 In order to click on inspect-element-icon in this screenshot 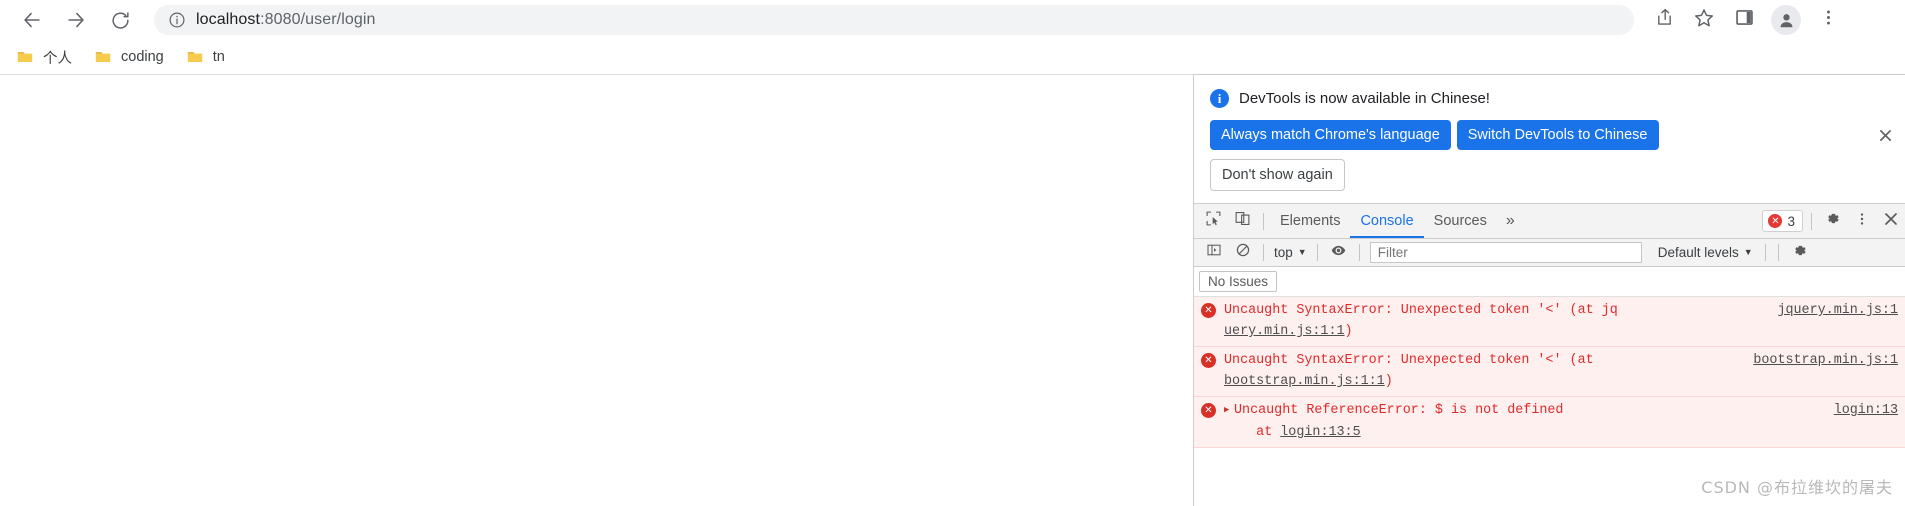, I will do `click(1213, 221)`.